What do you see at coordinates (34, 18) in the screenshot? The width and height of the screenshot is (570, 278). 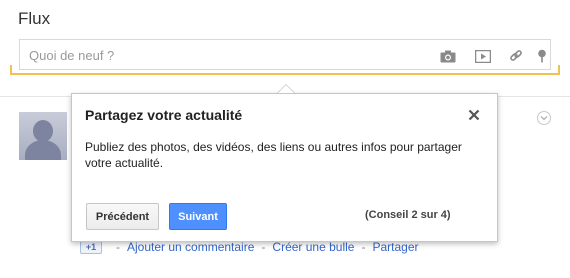 I see `page-title: Flux` at bounding box center [34, 18].